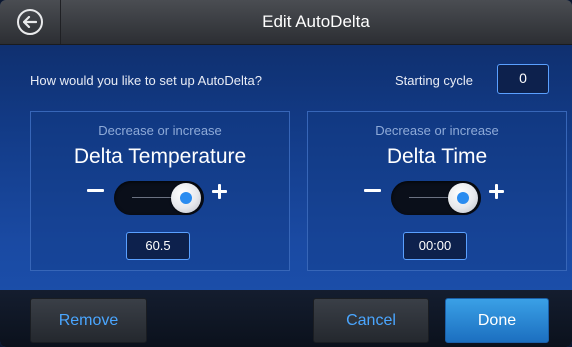 The height and width of the screenshot is (347, 572). What do you see at coordinates (523, 79) in the screenshot?
I see `starting-cycle-input: 0` at bounding box center [523, 79].